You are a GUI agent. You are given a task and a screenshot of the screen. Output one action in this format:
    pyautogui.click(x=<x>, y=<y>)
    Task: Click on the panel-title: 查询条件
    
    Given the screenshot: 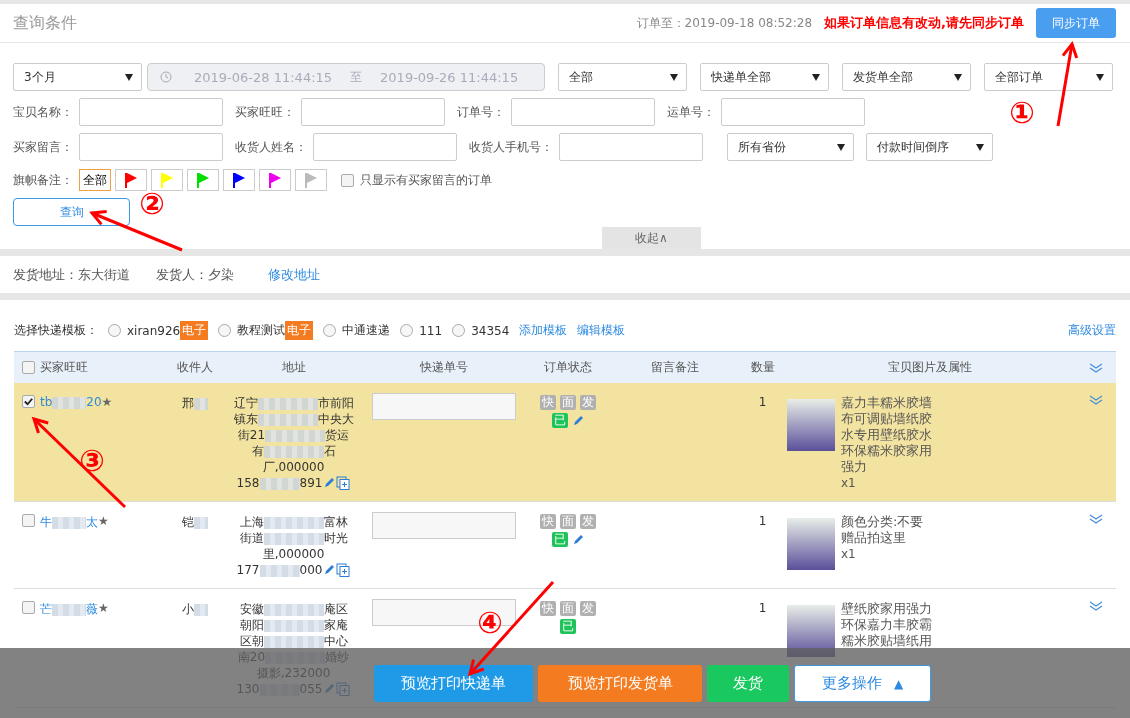 What is the action you would take?
    pyautogui.click(x=45, y=23)
    